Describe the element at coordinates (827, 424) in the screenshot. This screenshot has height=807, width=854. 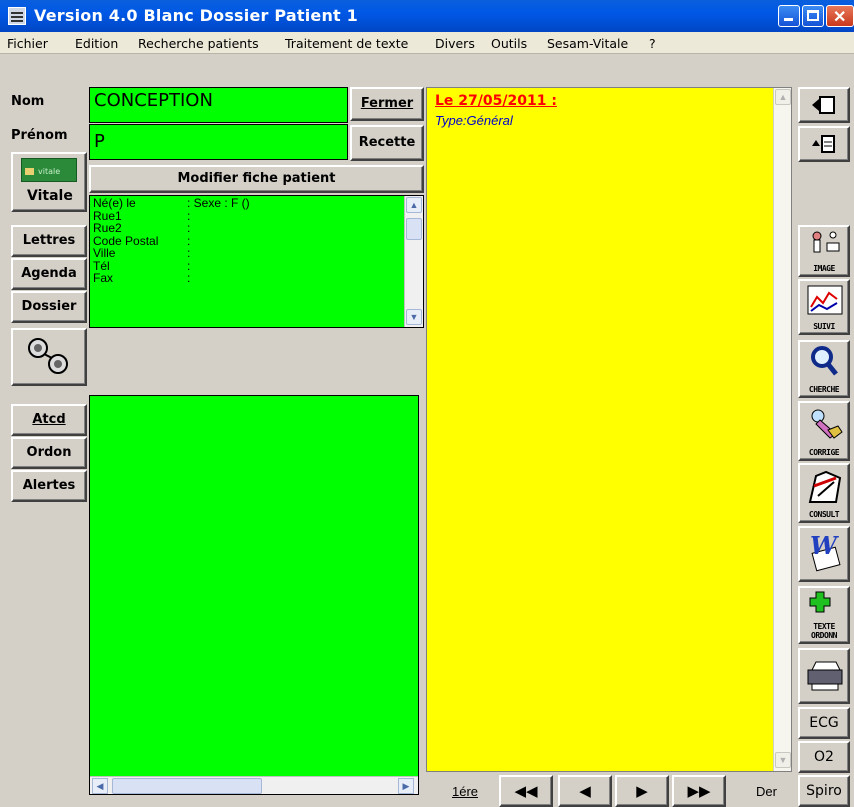
I see `eraser-icon` at that location.